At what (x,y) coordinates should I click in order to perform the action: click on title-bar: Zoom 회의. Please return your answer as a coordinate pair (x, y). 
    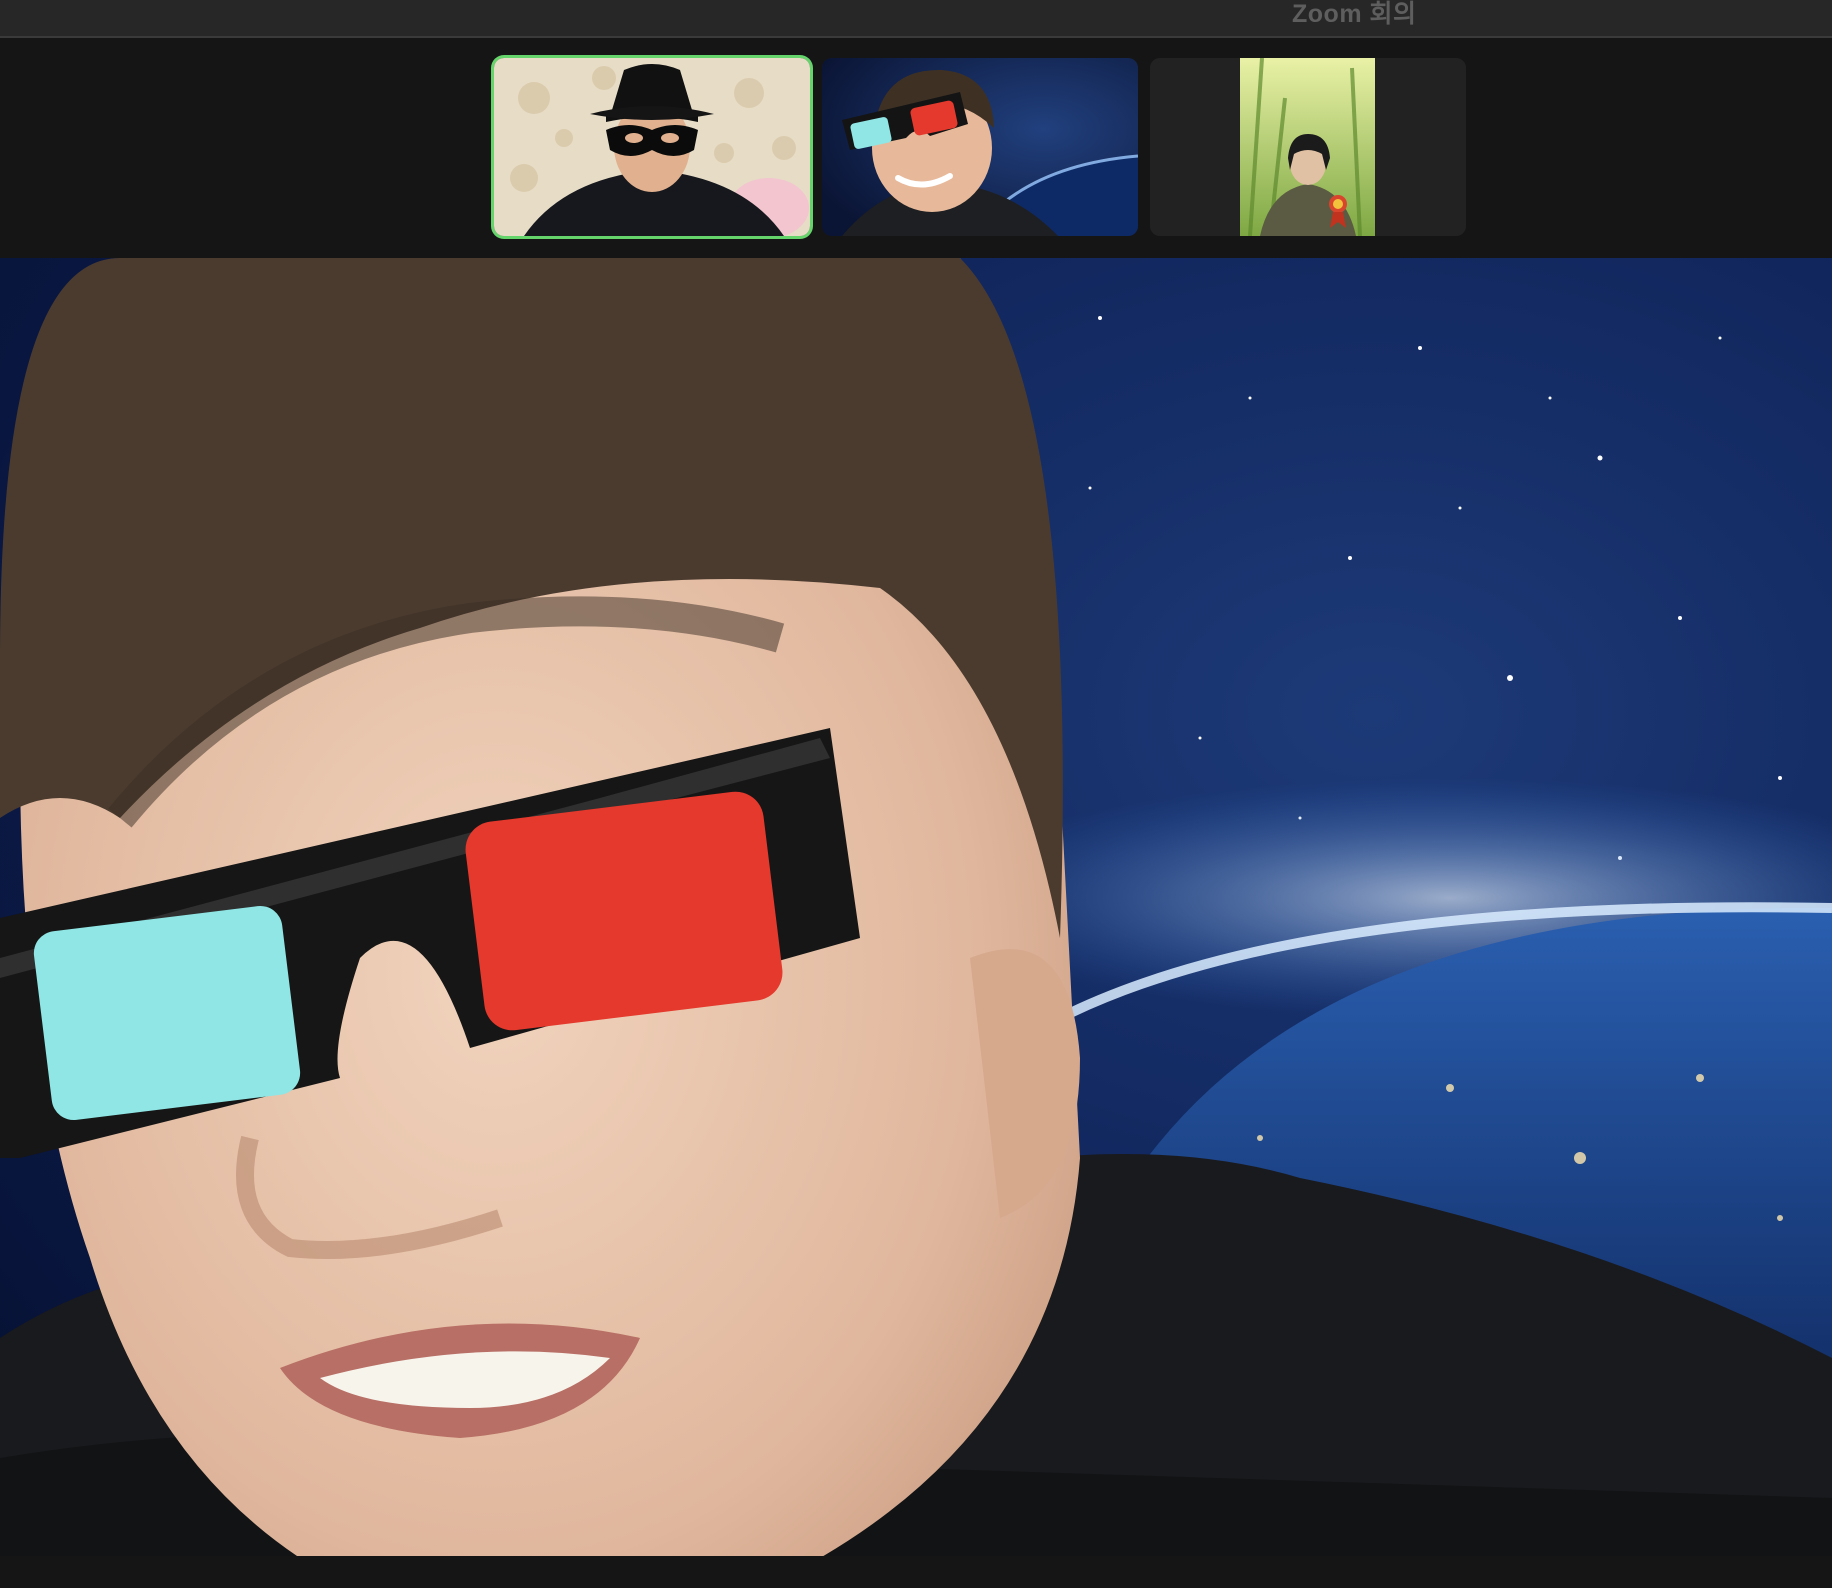
    Looking at the image, I should click on (916, 19).